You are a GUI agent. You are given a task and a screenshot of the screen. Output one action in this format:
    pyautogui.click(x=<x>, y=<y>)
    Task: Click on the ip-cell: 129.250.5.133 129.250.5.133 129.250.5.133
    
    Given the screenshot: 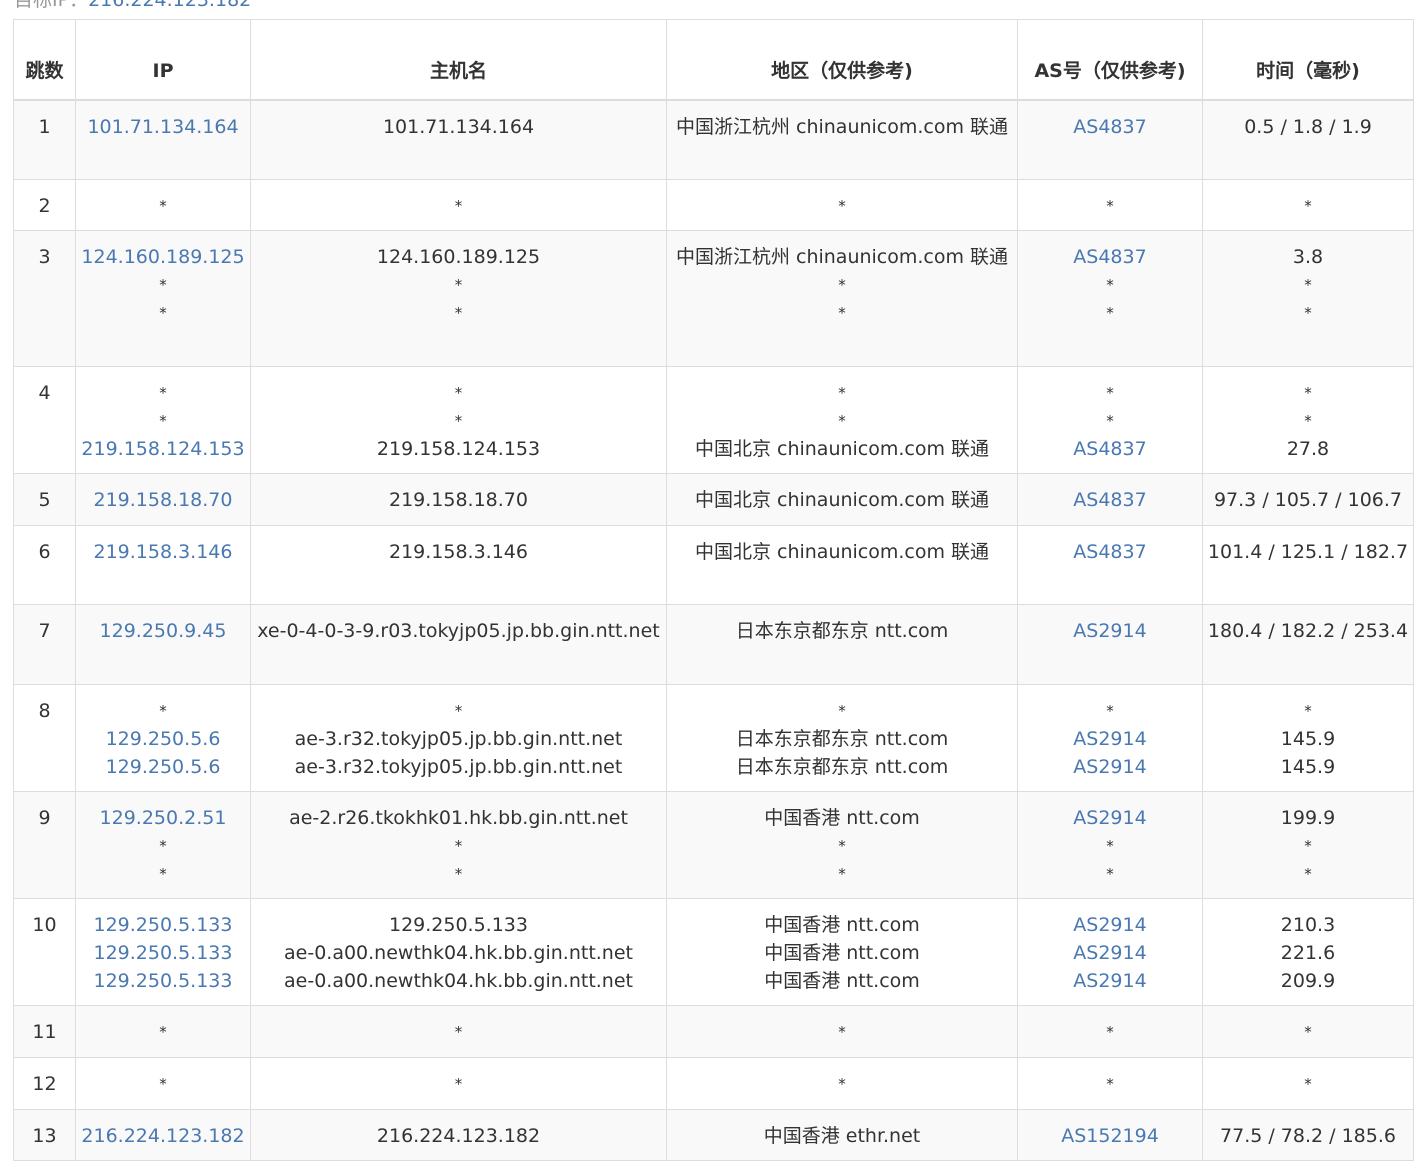 What is the action you would take?
    pyautogui.click(x=163, y=952)
    